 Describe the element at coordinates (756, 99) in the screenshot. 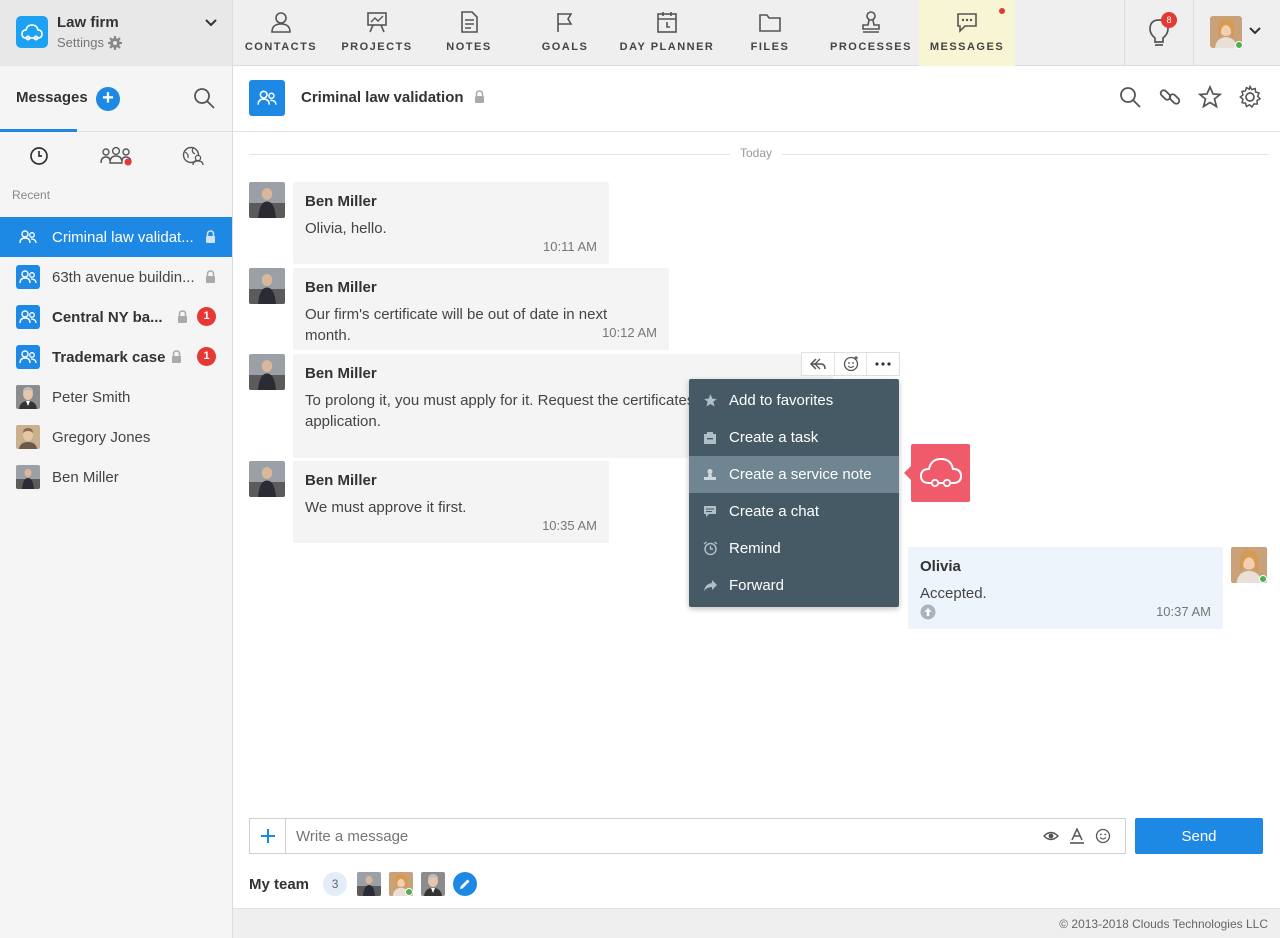

I see `chat-header: Criminal law validation` at that location.